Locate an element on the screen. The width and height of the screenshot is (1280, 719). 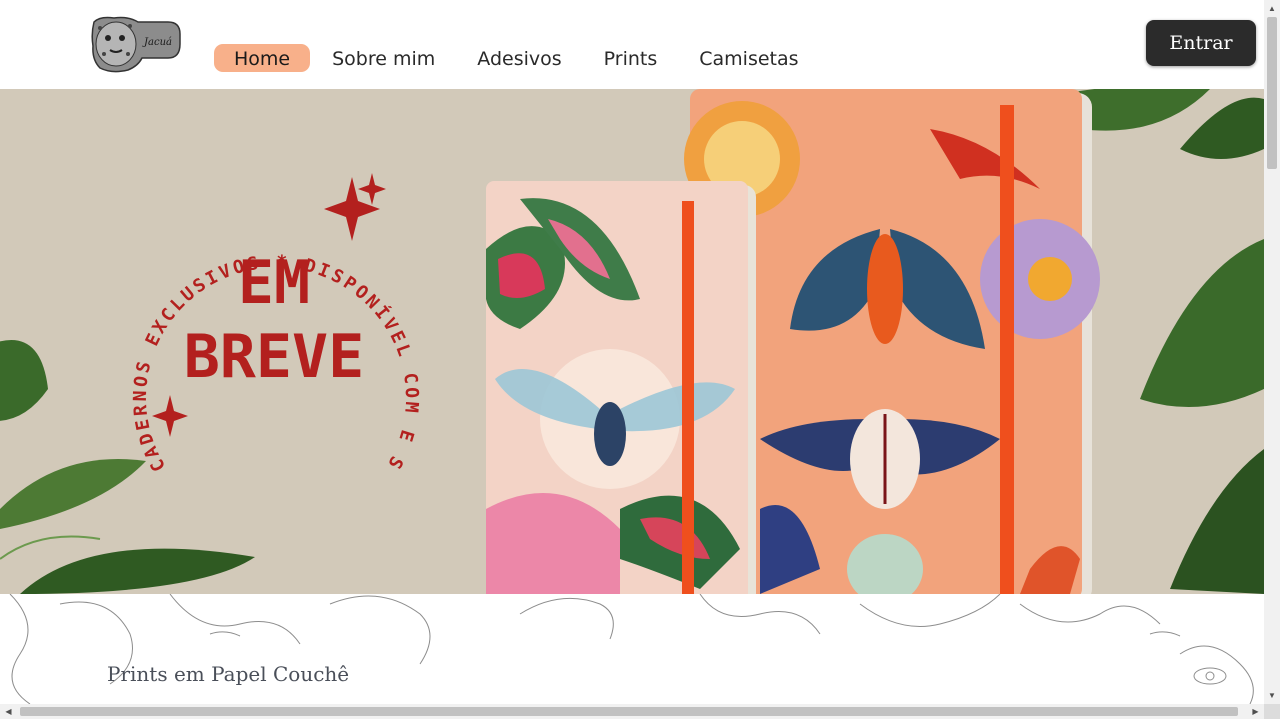
scroll-left-icon: ◀ is located at coordinates (8, 711).